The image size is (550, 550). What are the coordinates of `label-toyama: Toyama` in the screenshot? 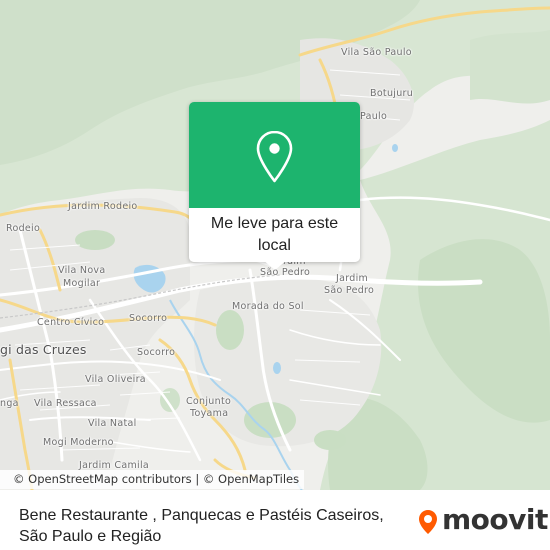 It's located at (209, 413).